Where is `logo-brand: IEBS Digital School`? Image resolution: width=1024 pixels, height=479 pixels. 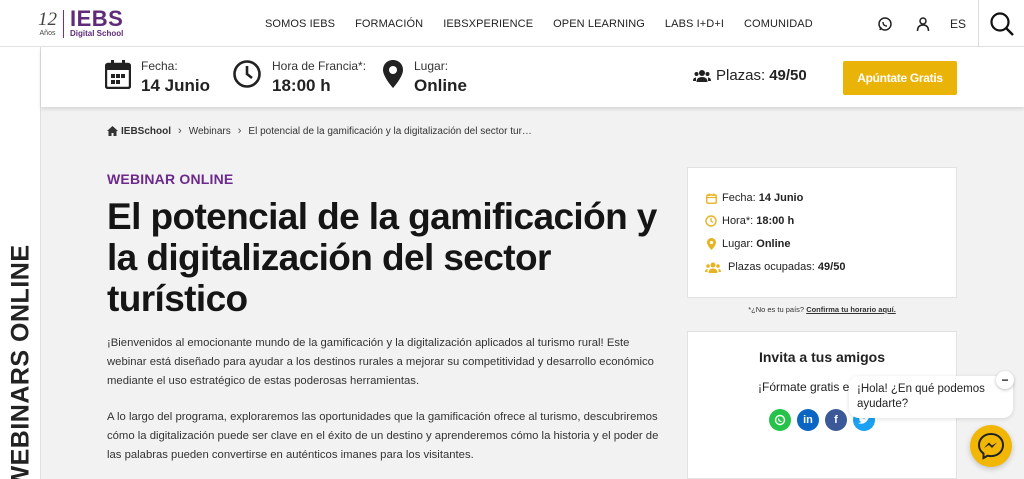
logo-brand: IEBS Digital School is located at coordinates (97, 22).